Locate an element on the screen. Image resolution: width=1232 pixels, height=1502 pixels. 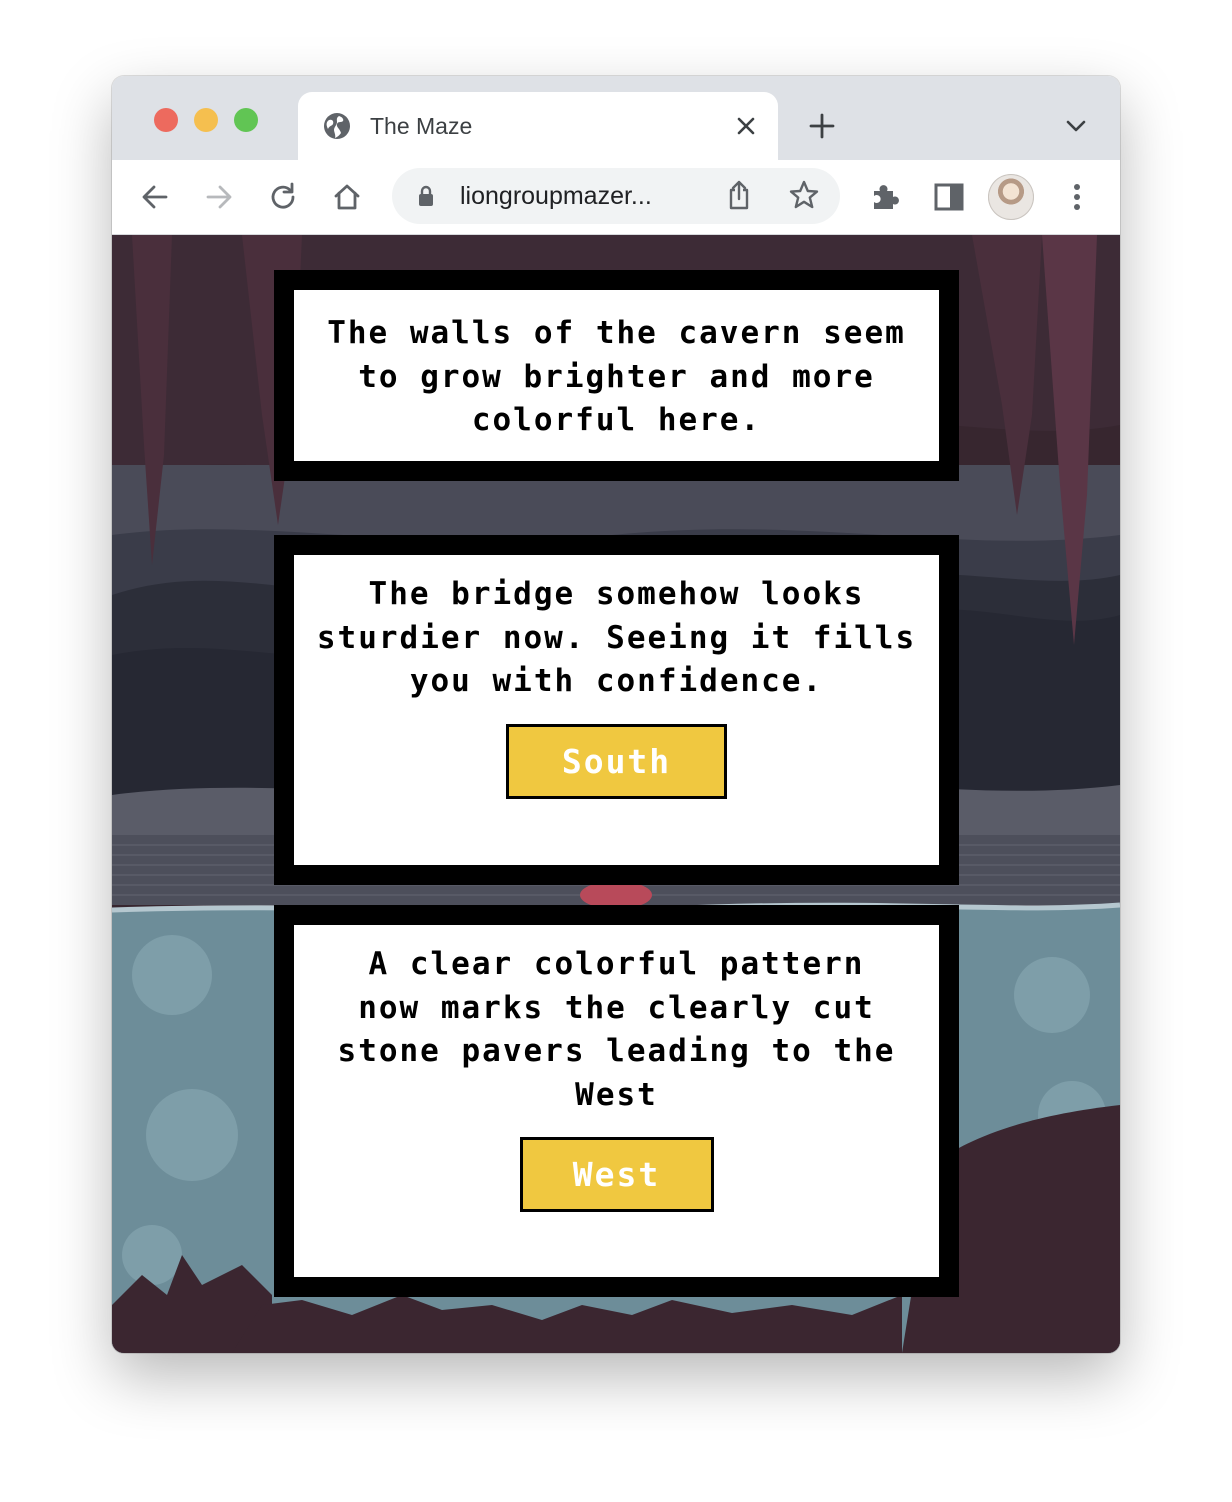
forward-arrow-icon is located at coordinates (219, 197).